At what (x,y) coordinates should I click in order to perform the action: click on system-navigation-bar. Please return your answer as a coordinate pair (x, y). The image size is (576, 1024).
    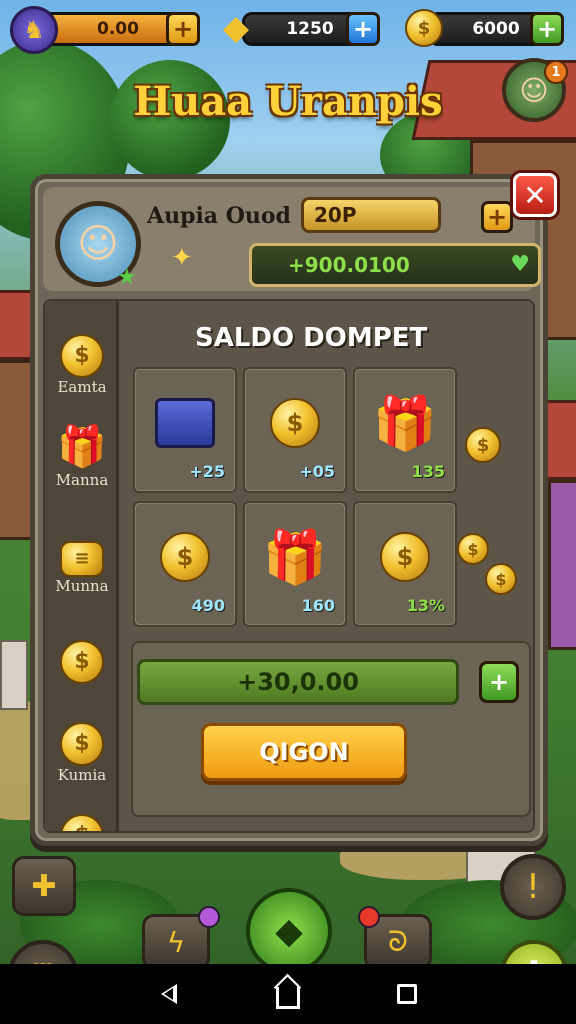
    Looking at the image, I should click on (288, 994).